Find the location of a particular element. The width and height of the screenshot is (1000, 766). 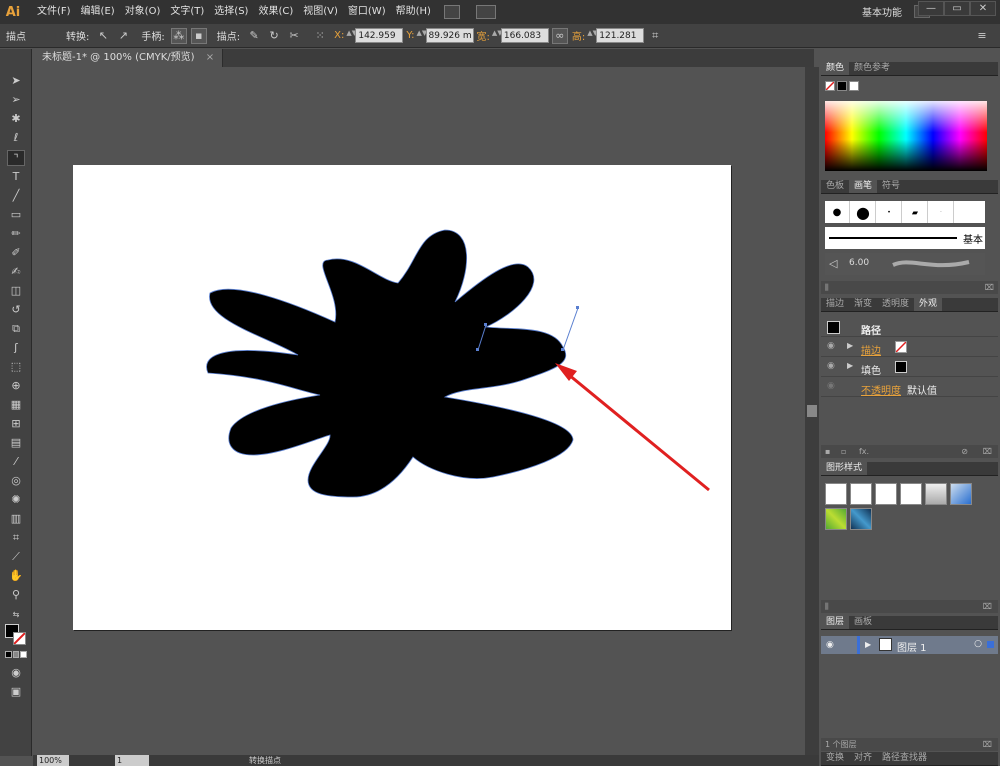

add-effect-icon: fx. is located at coordinates (864, 451).